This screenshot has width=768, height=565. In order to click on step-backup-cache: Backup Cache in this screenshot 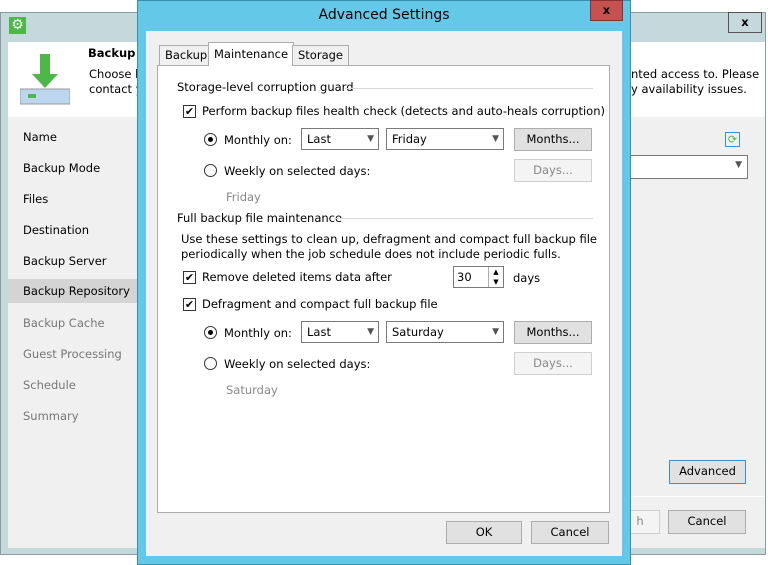, I will do `click(64, 323)`.